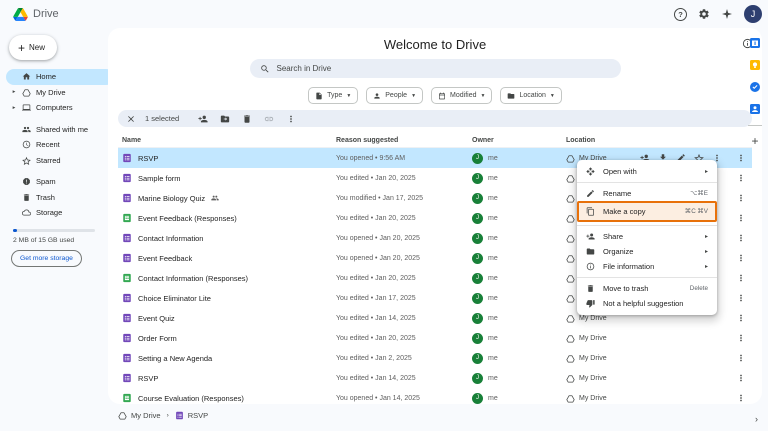 The height and width of the screenshot is (431, 768). Describe the element at coordinates (435, 378) in the screenshot. I see `file-row-rsvp: RSVP You edited • Jan 14, 2025 Jme My Drive` at that location.